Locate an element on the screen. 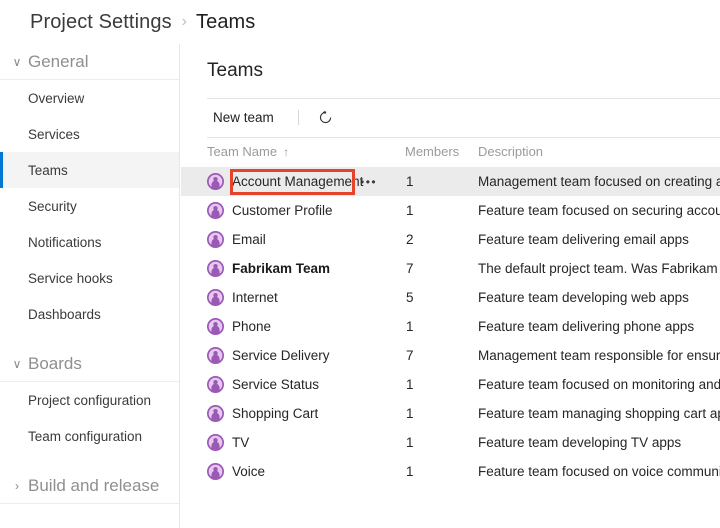  sidebar-item-project-configuration: Project configuration is located at coordinates (89, 400).